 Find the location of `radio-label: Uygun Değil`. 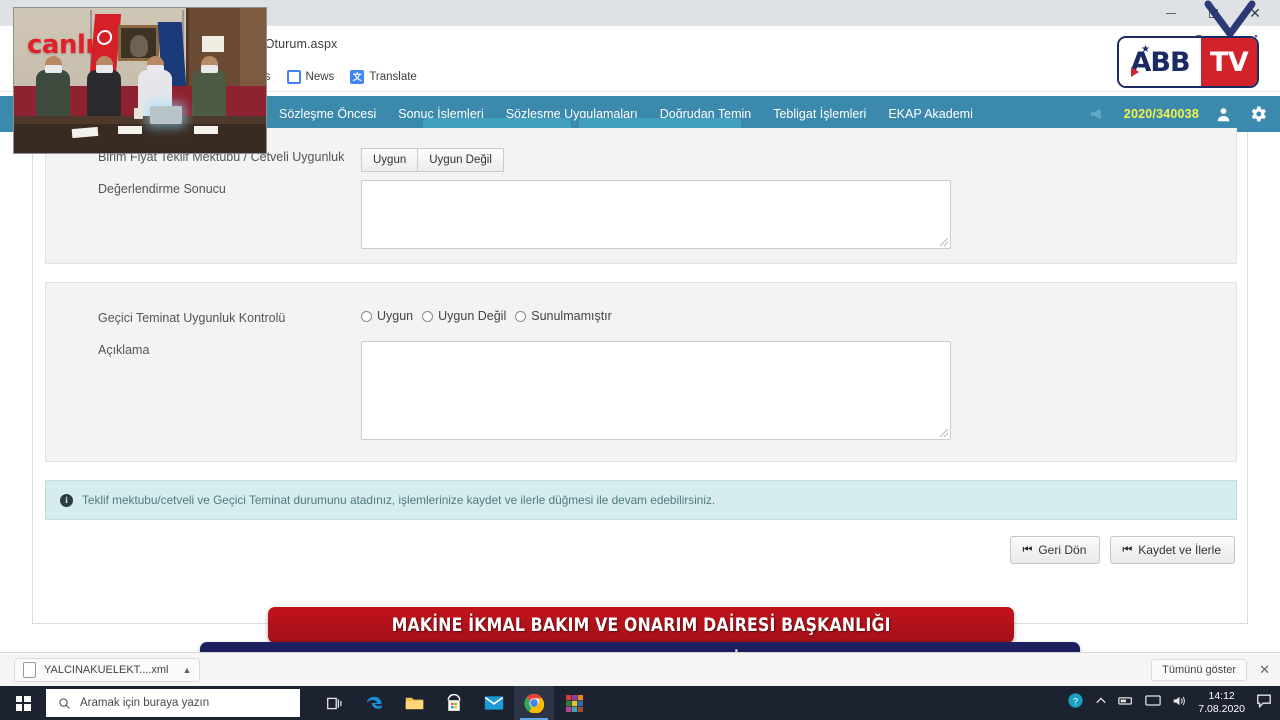

radio-label: Uygun Değil is located at coordinates (472, 316).